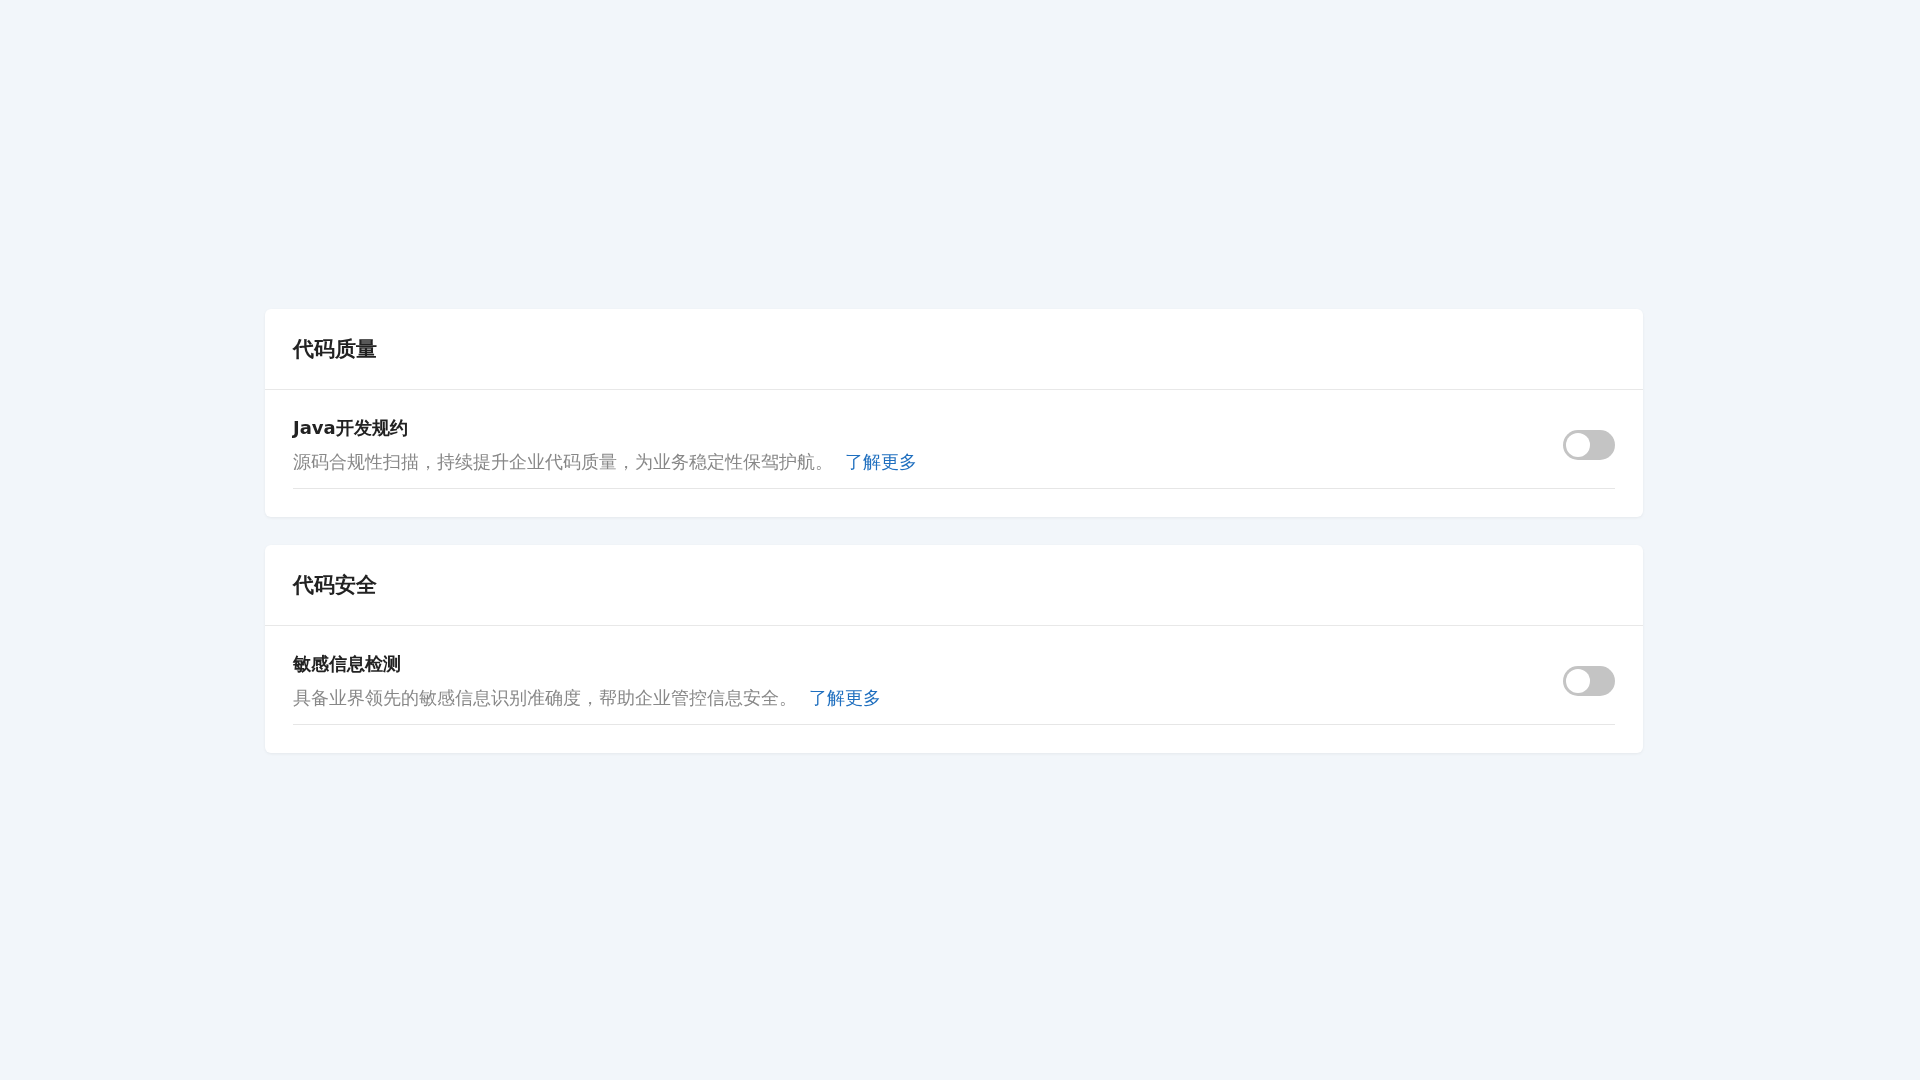 The width and height of the screenshot is (1920, 1080). Describe the element at coordinates (587, 698) in the screenshot. I see `setting-description: 具备业界领先的敏感信息识别准确度，帮助企业管控信息安全。 了解更多` at that location.